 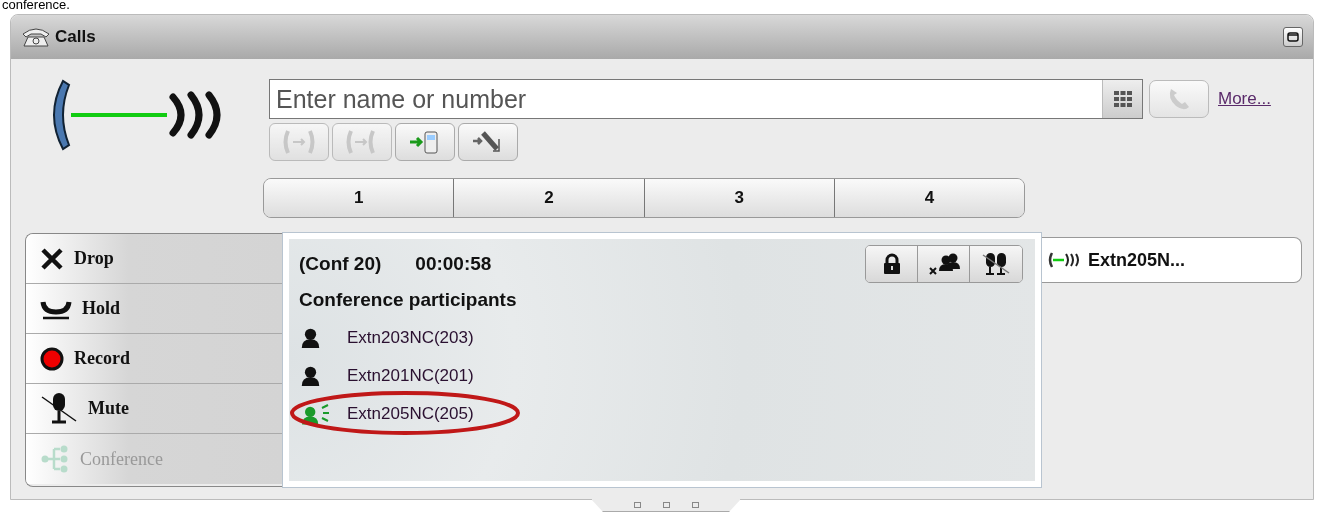 I want to click on call-tab: 4, so click(x=929, y=198).